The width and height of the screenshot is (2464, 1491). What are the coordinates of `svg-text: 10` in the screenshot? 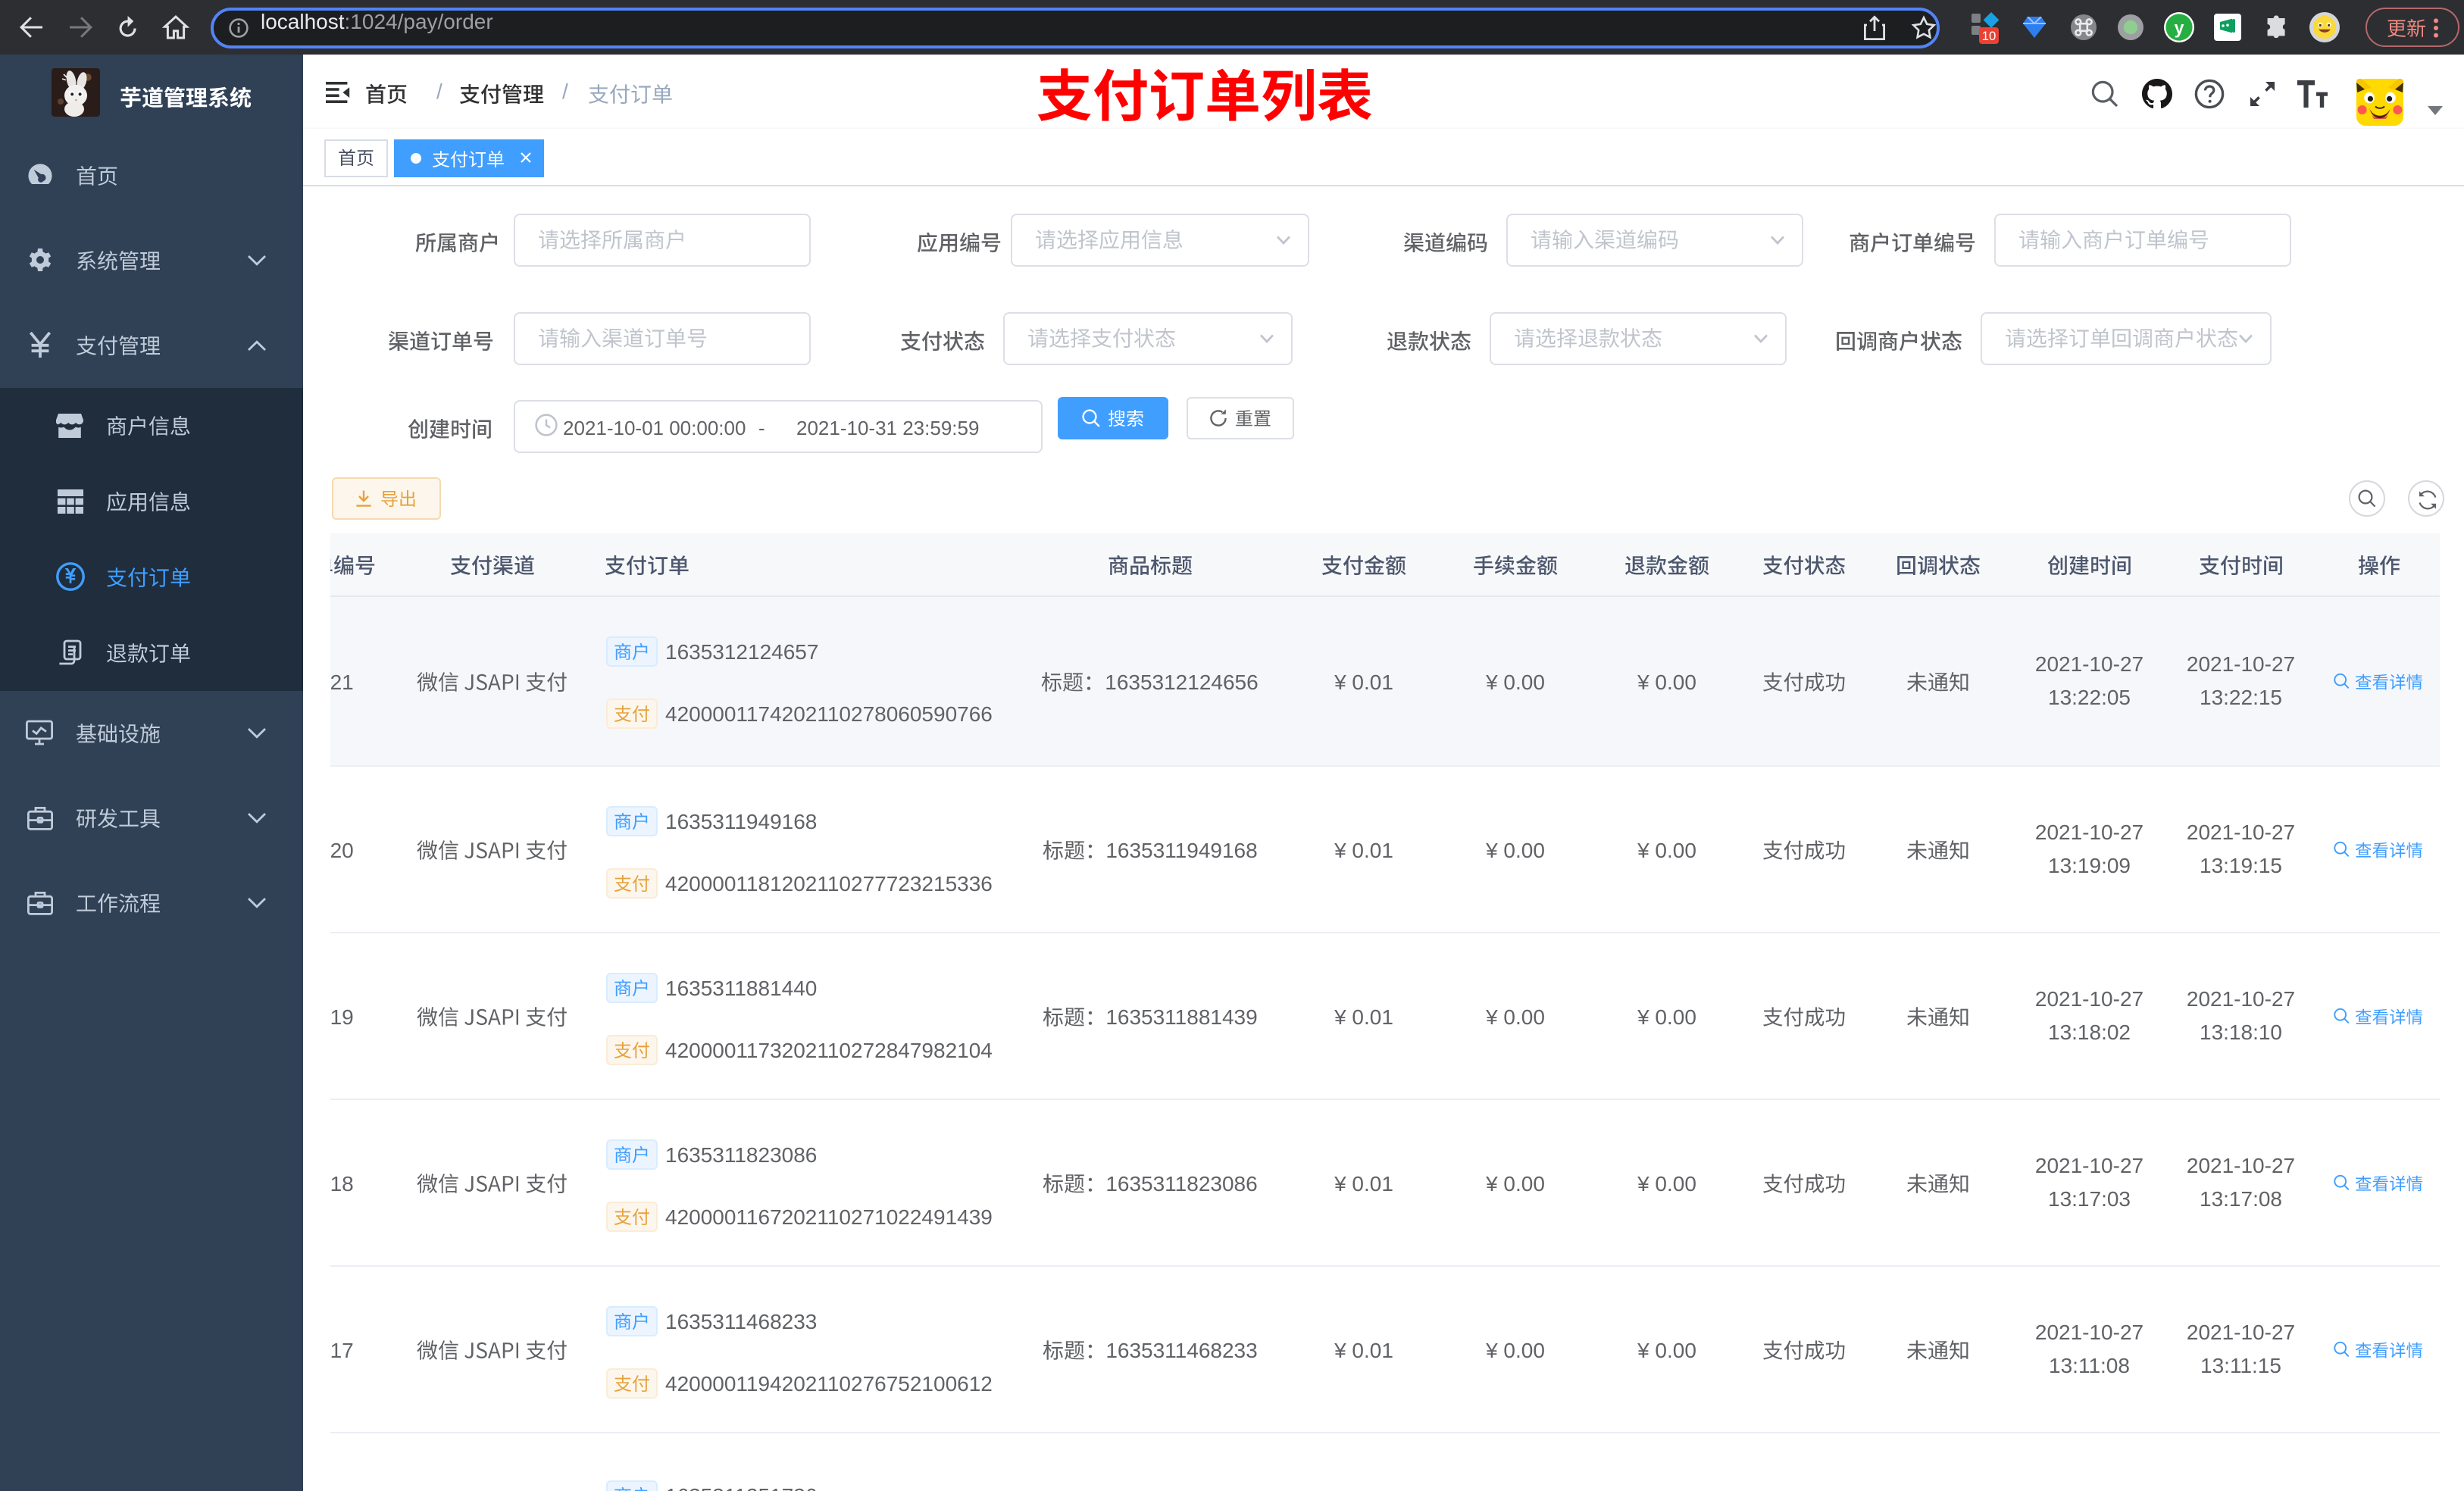 It's located at (1989, 36).